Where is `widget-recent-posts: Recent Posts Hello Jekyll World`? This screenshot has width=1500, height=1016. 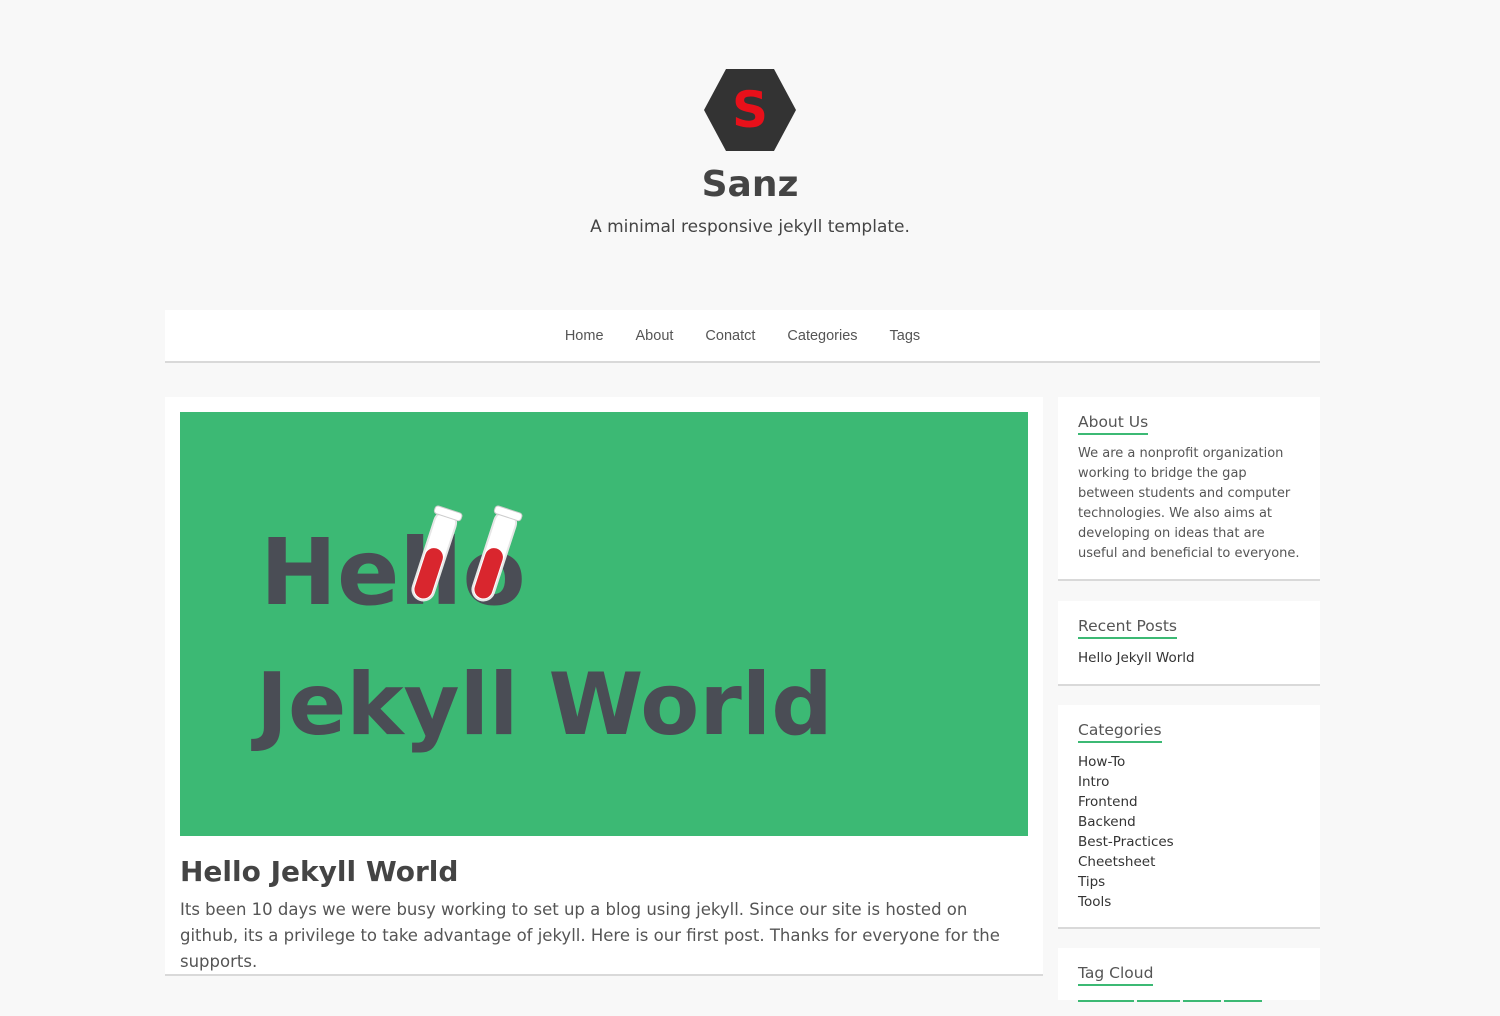
widget-recent-posts: Recent Posts Hello Jekyll World is located at coordinates (1189, 643).